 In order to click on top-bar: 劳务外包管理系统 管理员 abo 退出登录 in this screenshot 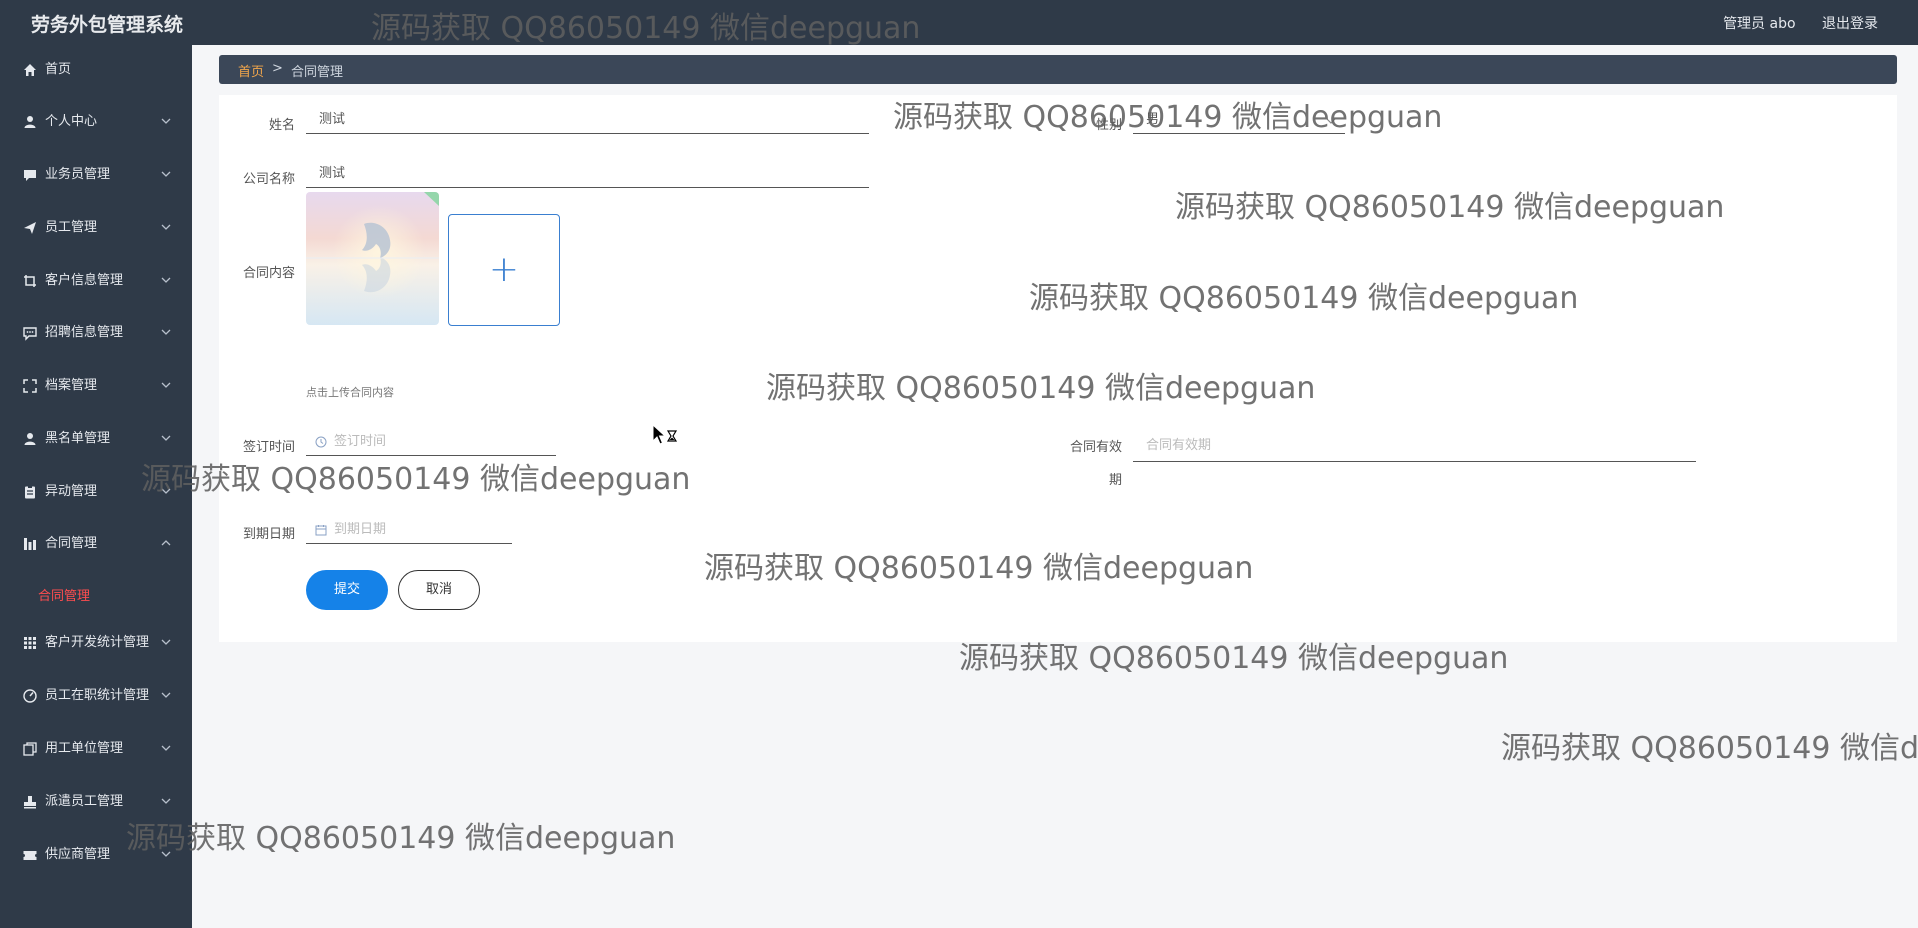, I will do `click(959, 22)`.